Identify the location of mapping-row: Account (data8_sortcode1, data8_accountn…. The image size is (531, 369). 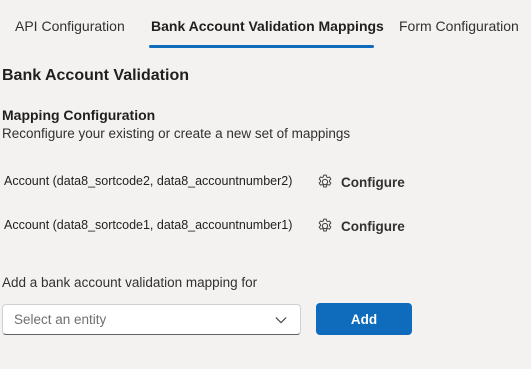
(214, 226).